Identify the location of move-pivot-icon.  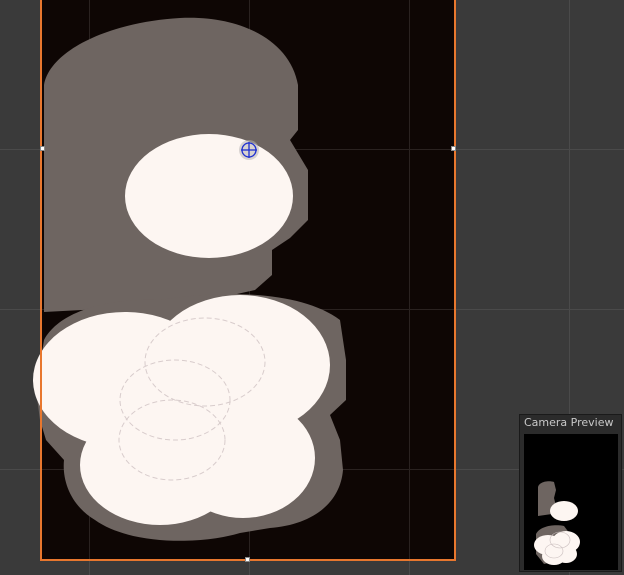
(249, 150).